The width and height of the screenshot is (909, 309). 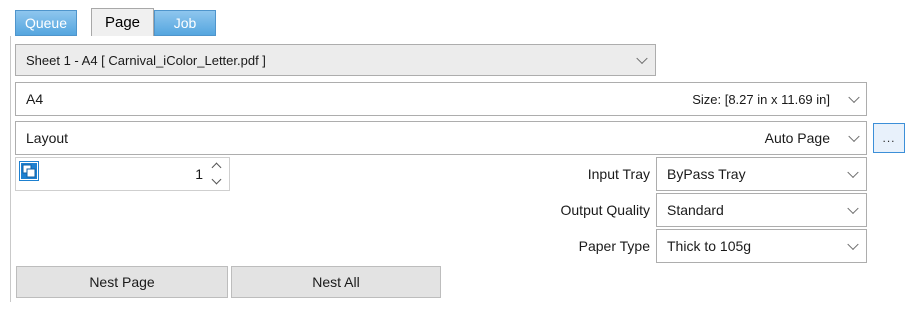 I want to click on nest-page-label: Nest Page, so click(x=122, y=282).